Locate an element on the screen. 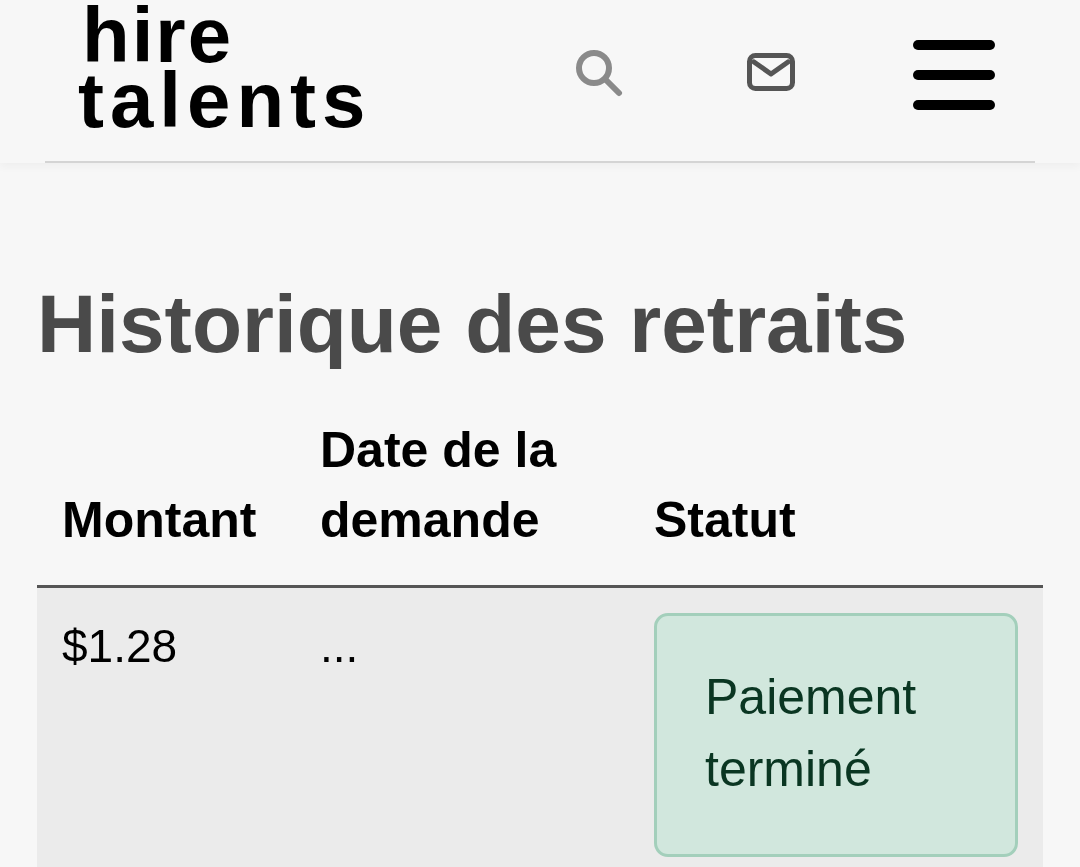 This screenshot has width=1080, height=867. page-title: Historique des retraits is located at coordinates (473, 323).